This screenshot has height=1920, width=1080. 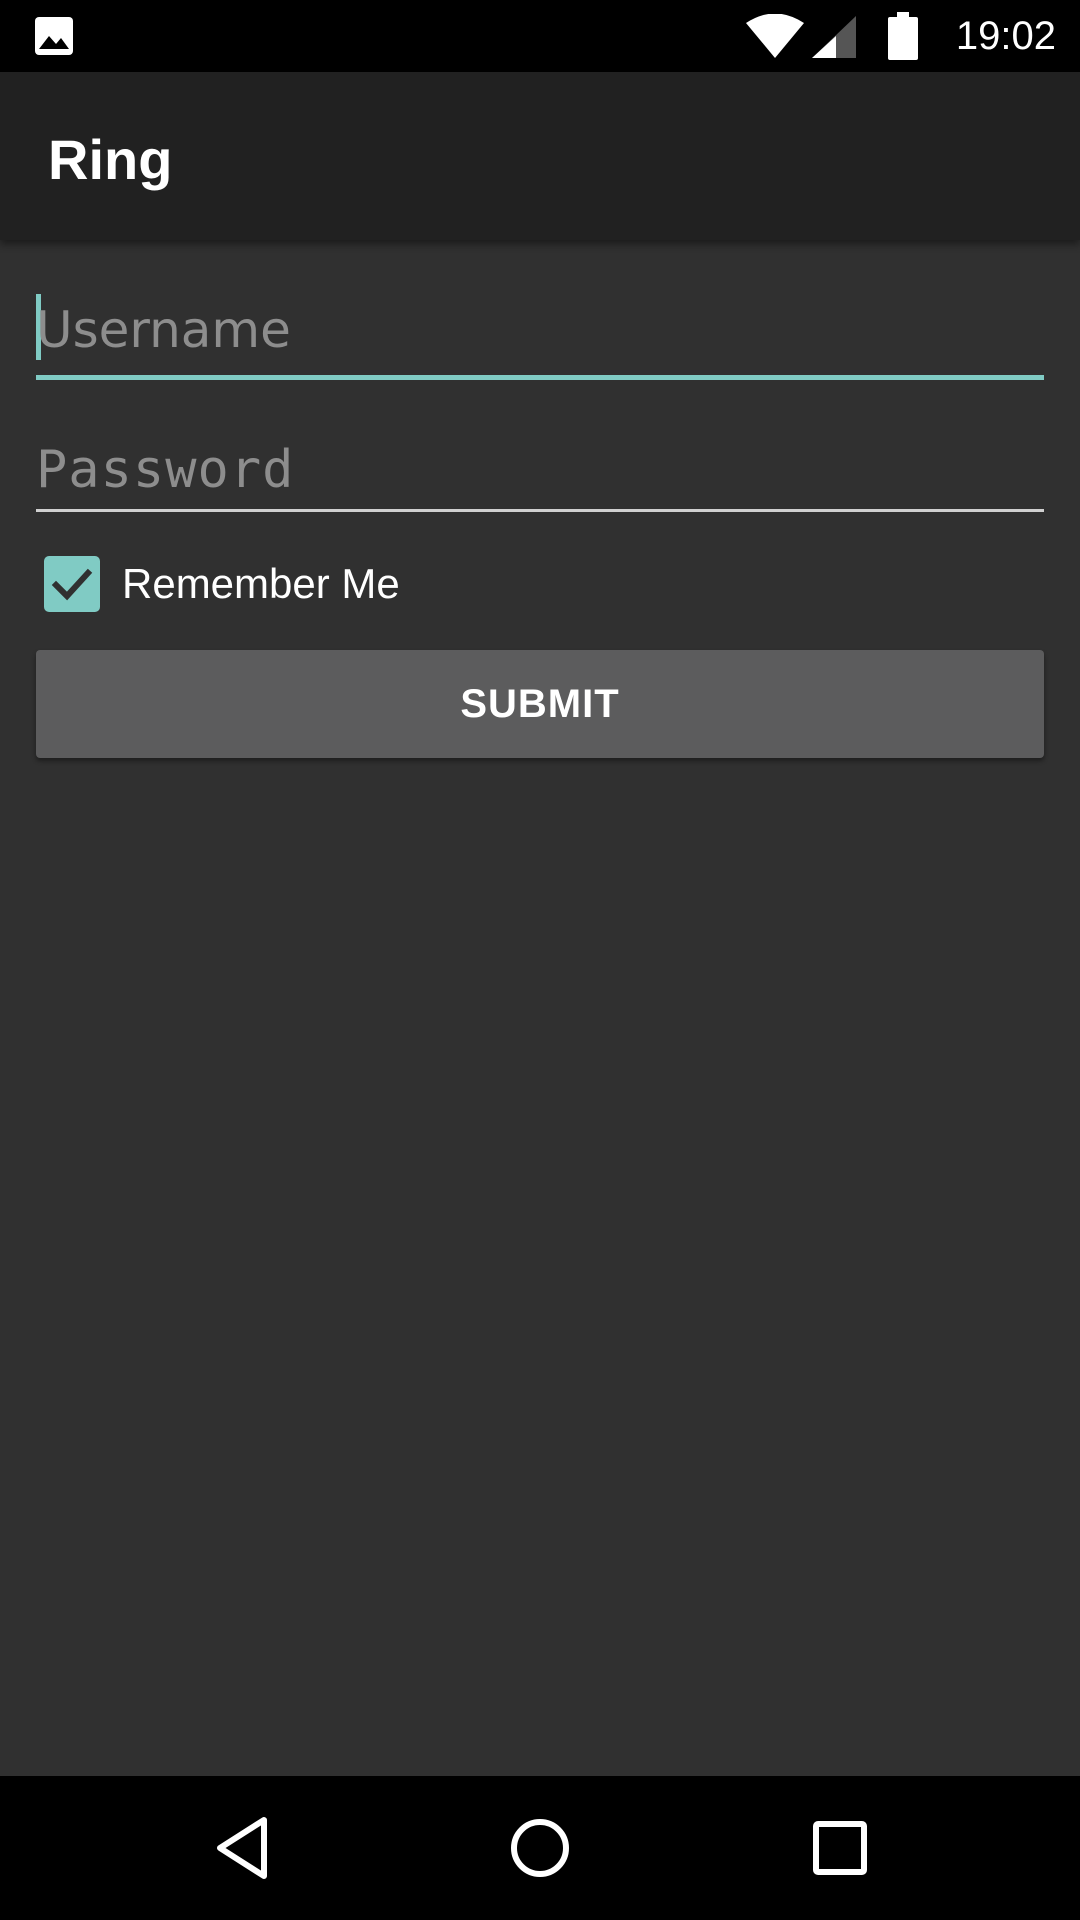 I want to click on password-underline, so click(x=540, y=510).